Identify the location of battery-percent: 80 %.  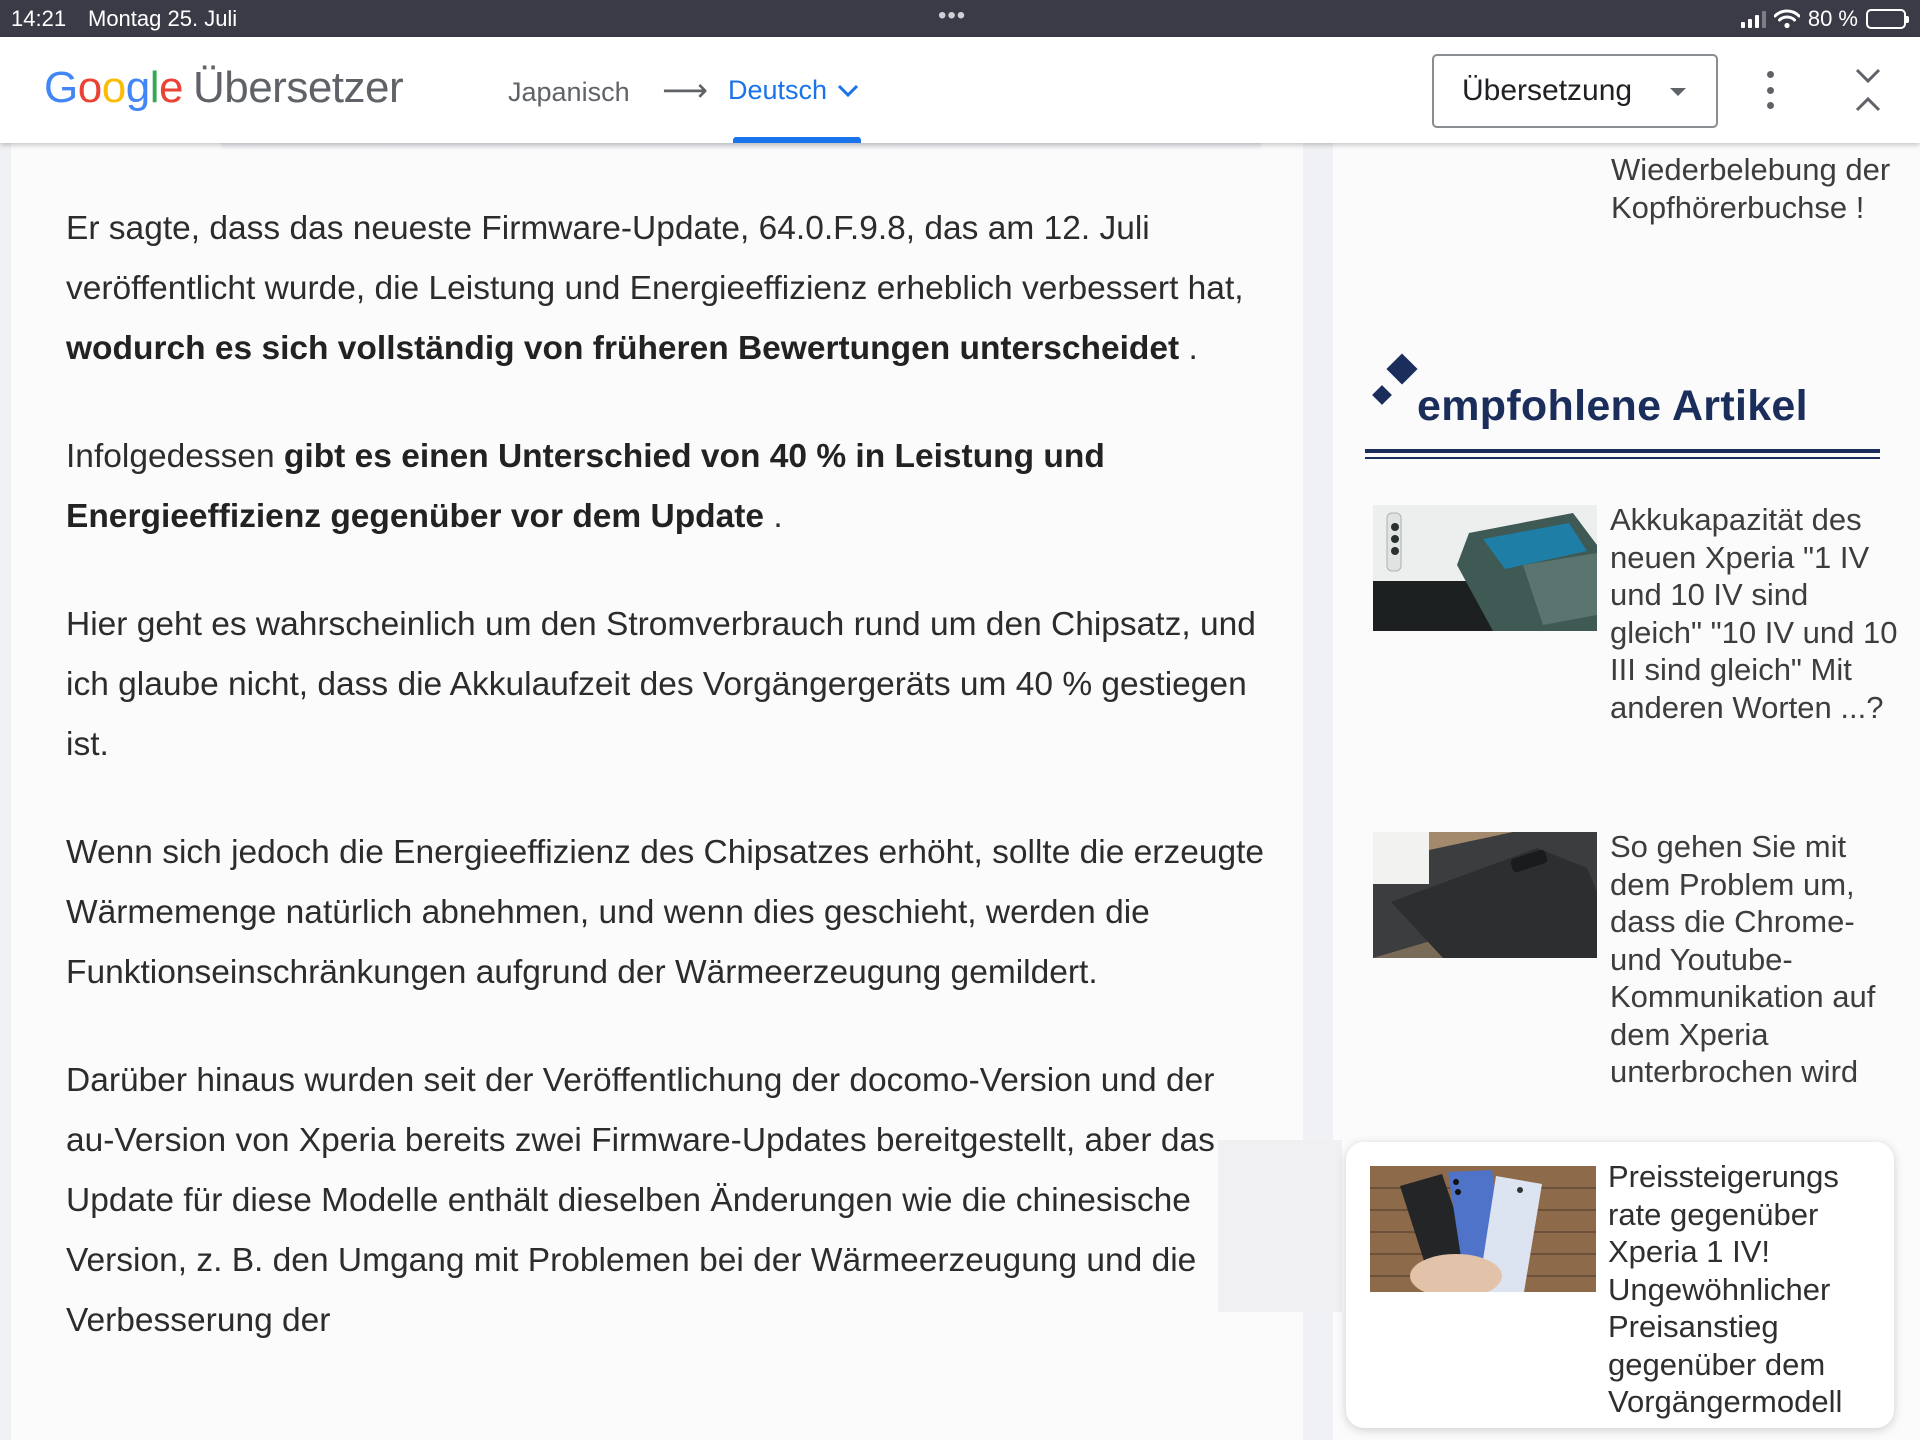
(1832, 18).